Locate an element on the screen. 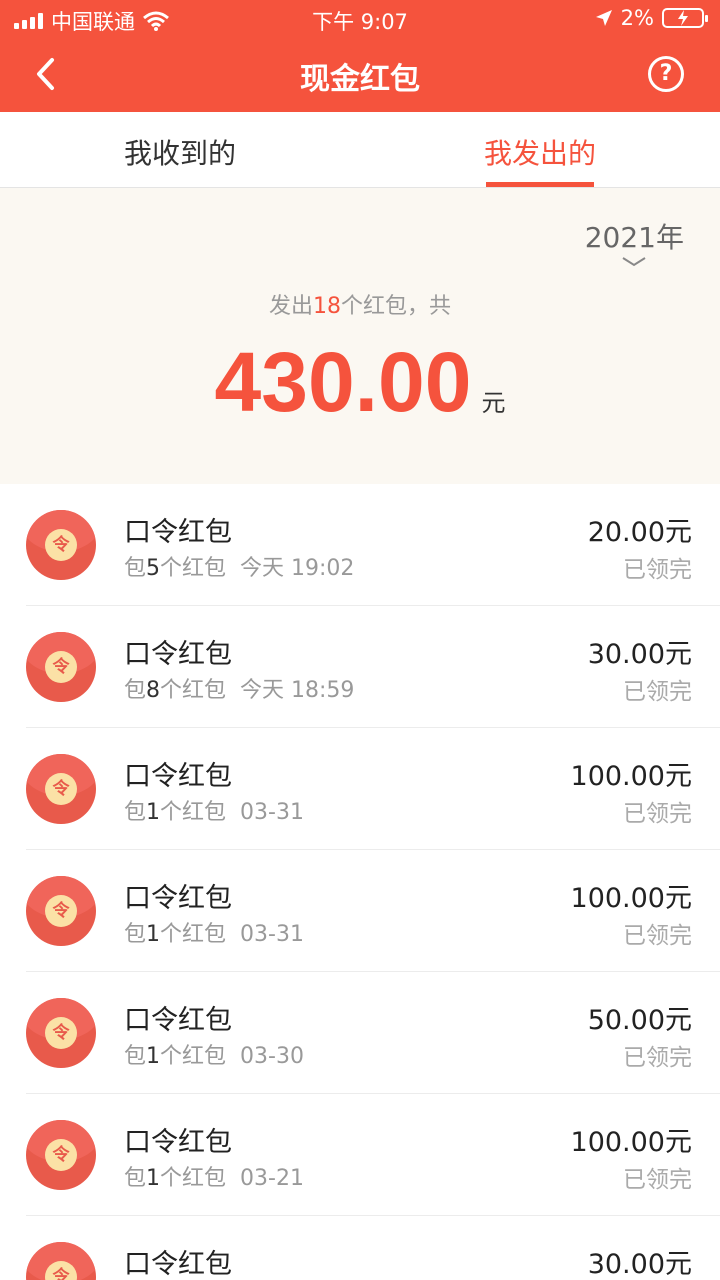 This screenshot has height=1280, width=720. total-amount: 430.00 is located at coordinates (343, 382).